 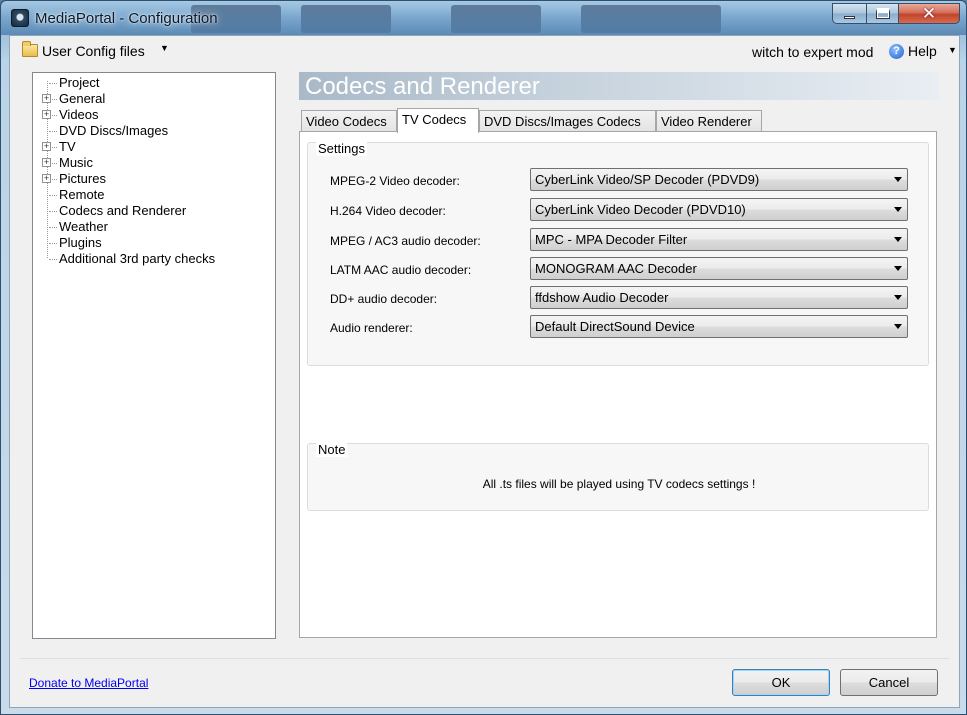 What do you see at coordinates (82, 98) in the screenshot?
I see `tree-item-label: General` at bounding box center [82, 98].